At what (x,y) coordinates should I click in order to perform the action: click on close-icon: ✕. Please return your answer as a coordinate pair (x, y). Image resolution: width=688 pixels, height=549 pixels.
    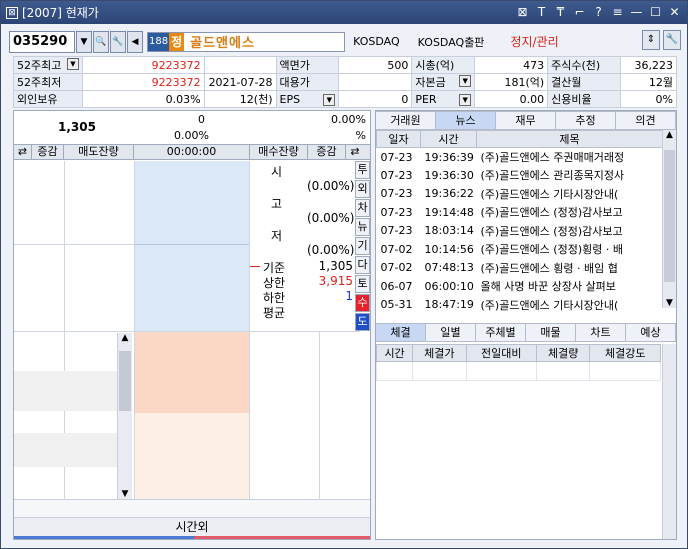
    Looking at the image, I should click on (674, 12).